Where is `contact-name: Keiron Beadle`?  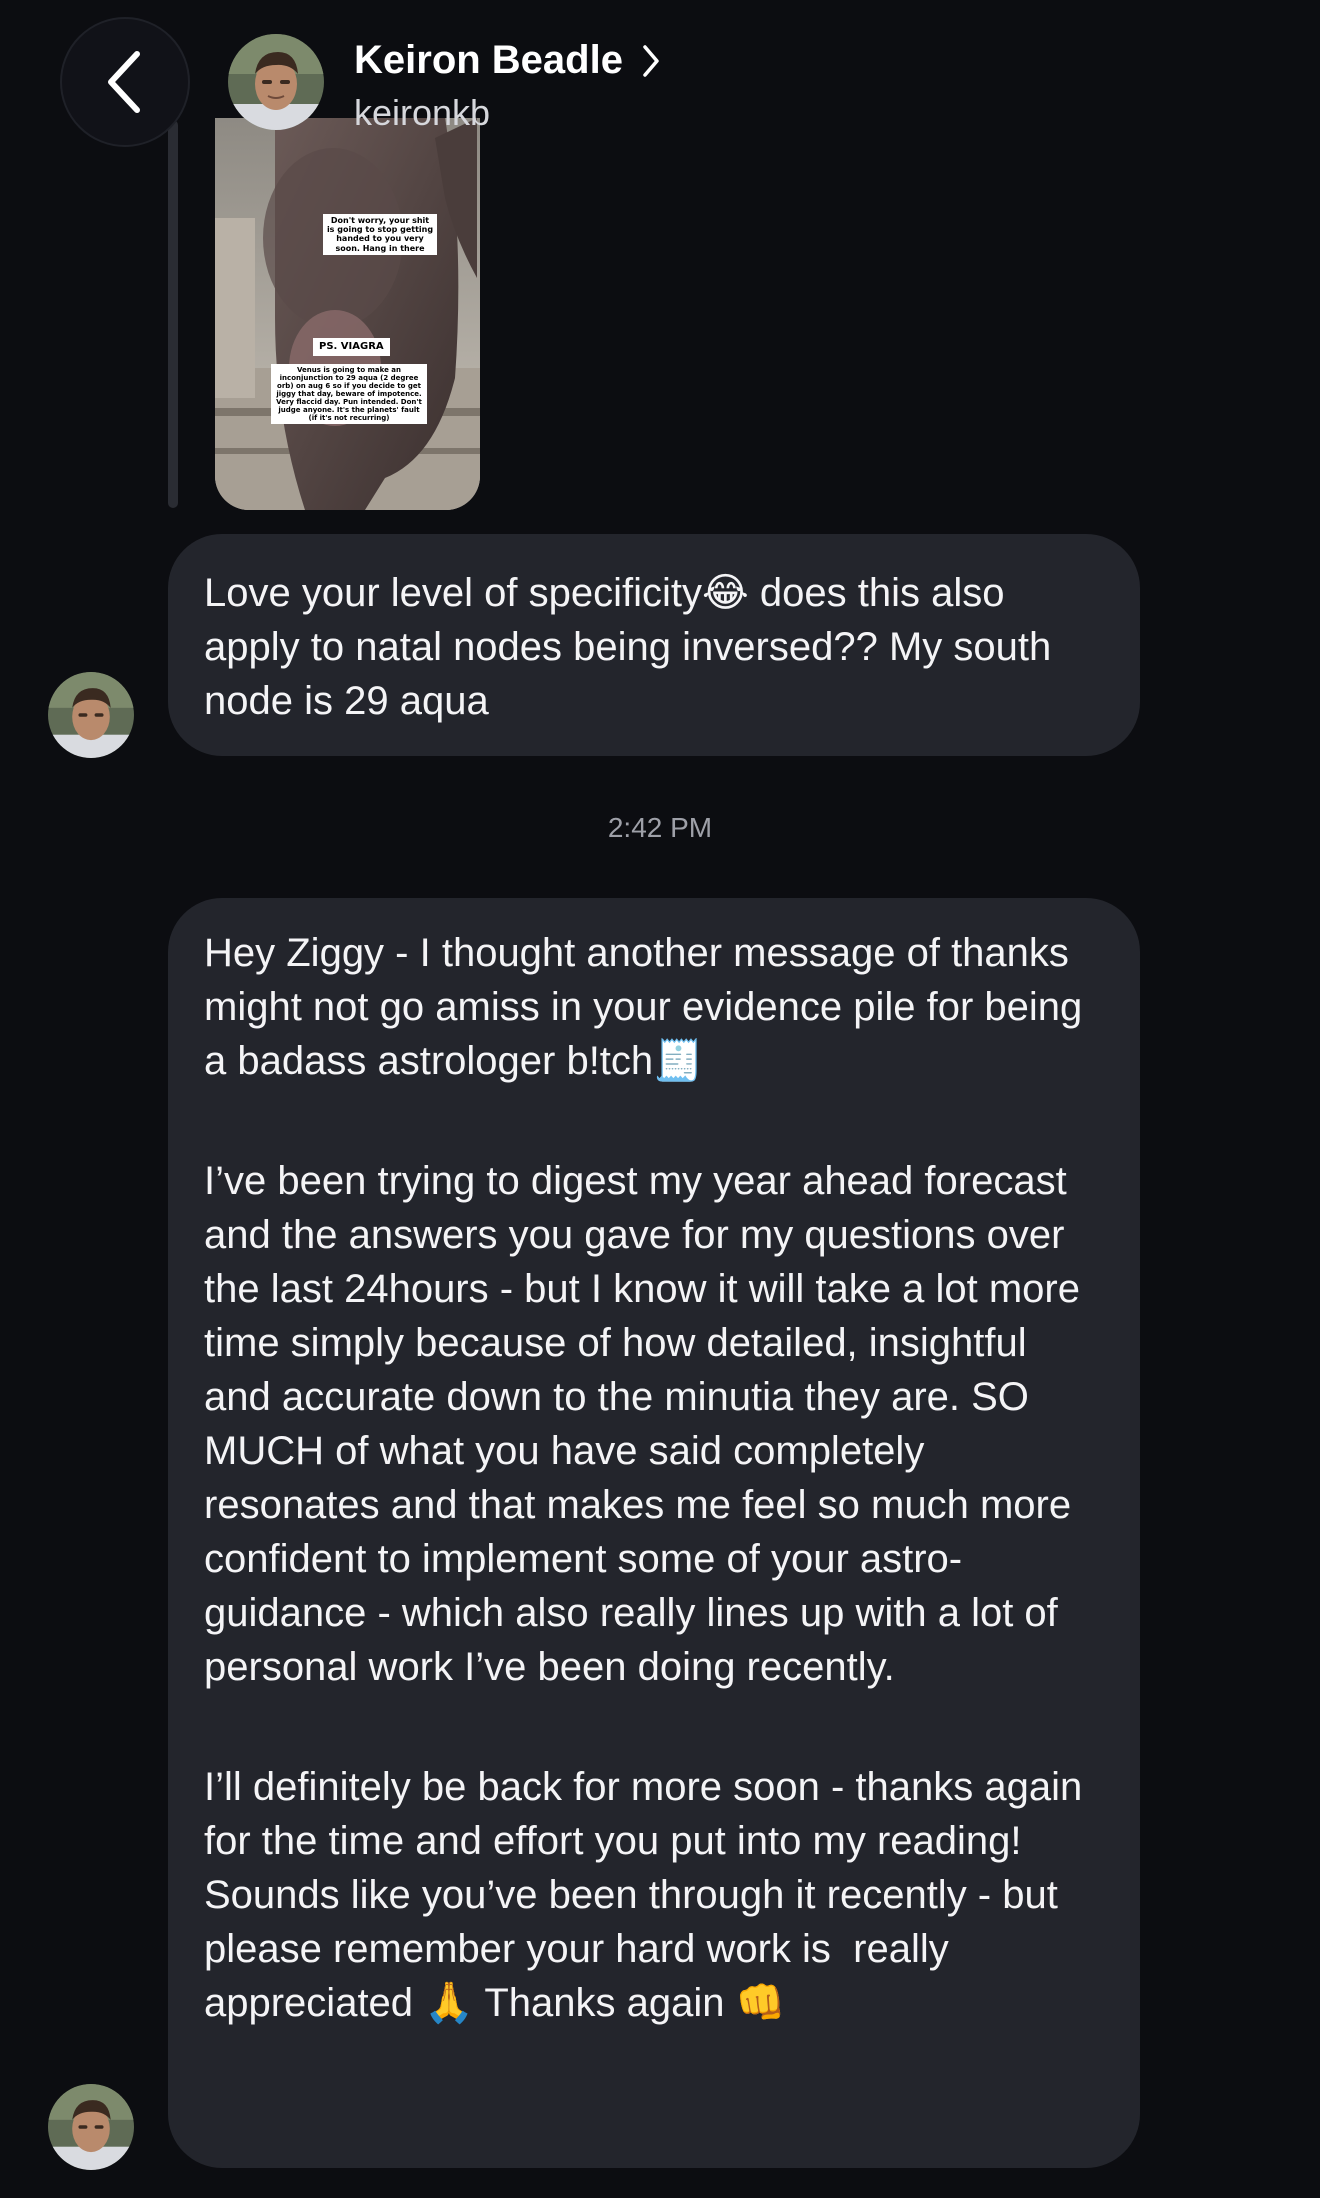 contact-name: Keiron Beadle is located at coordinates (488, 60).